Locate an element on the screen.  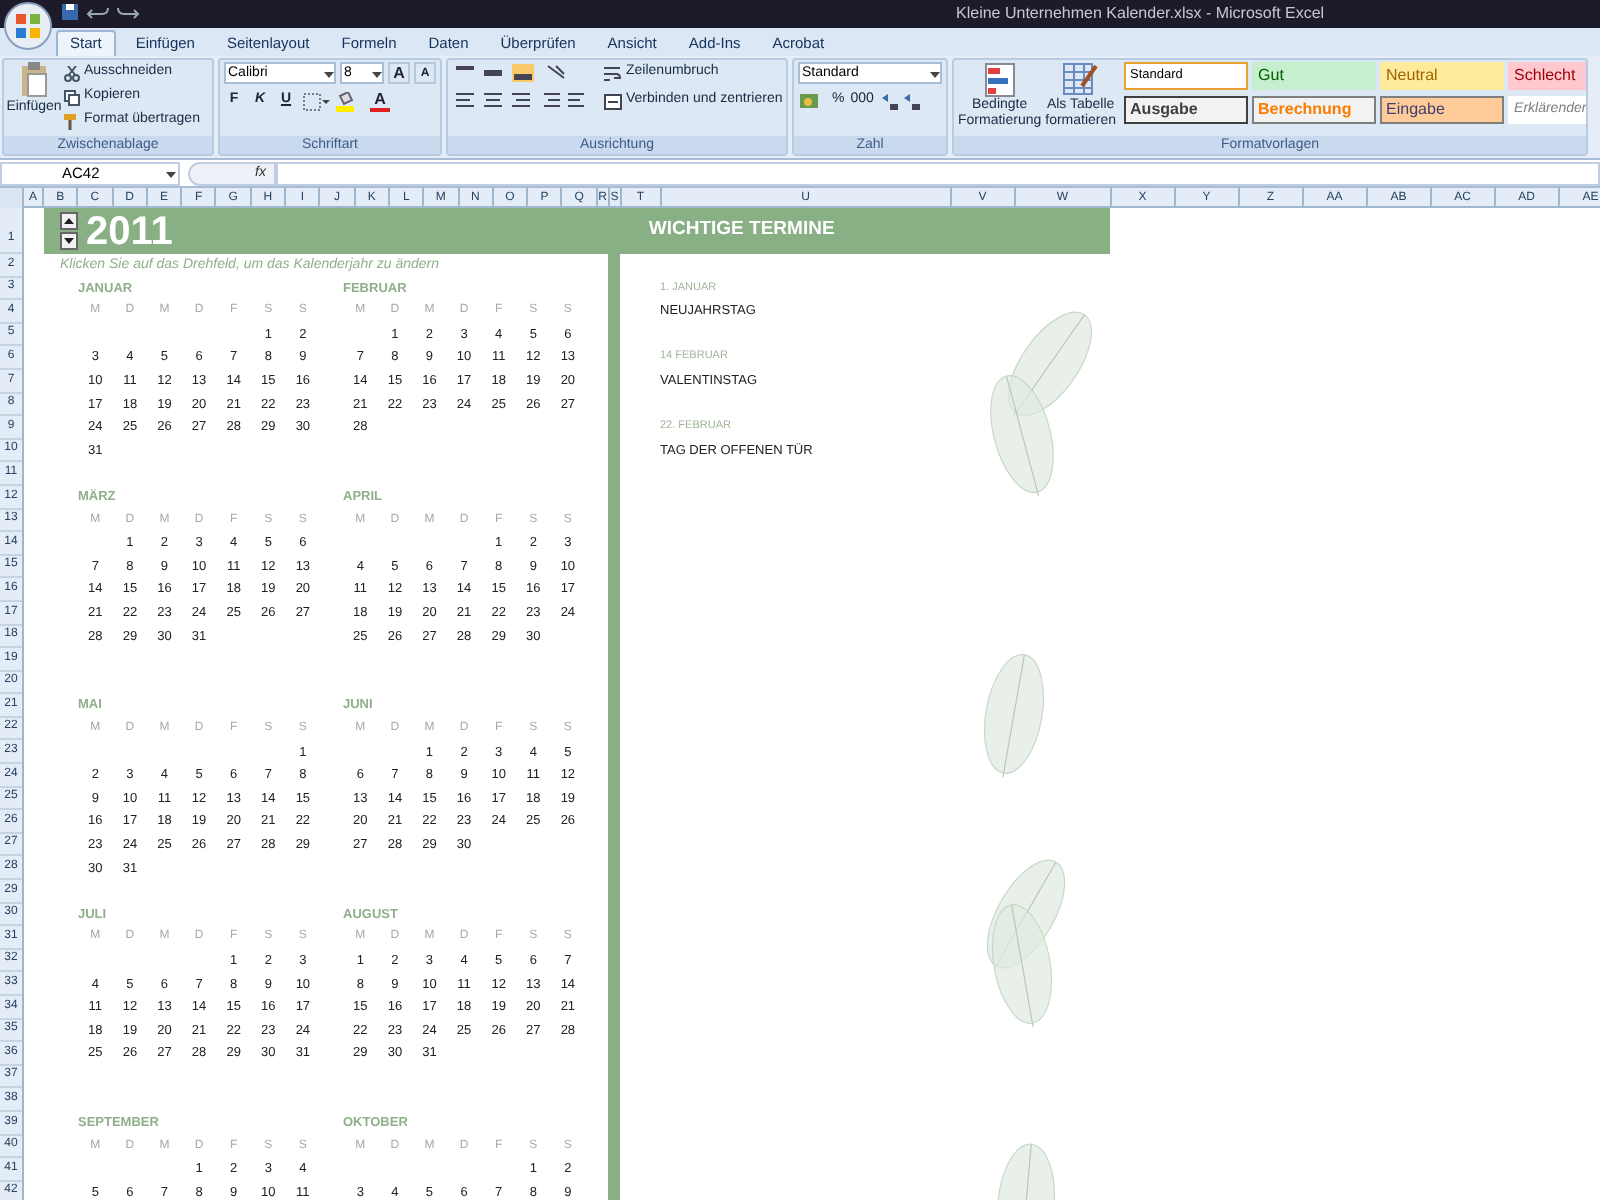
year-spinner is located at coordinates (69, 231).